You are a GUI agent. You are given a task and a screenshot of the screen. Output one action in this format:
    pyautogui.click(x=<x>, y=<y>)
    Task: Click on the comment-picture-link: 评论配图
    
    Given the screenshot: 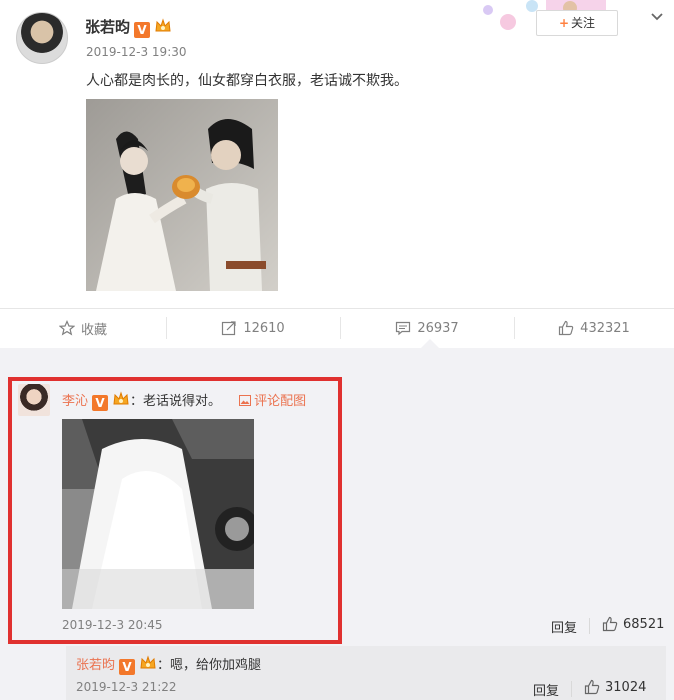 What is the action you would take?
    pyautogui.click(x=272, y=401)
    